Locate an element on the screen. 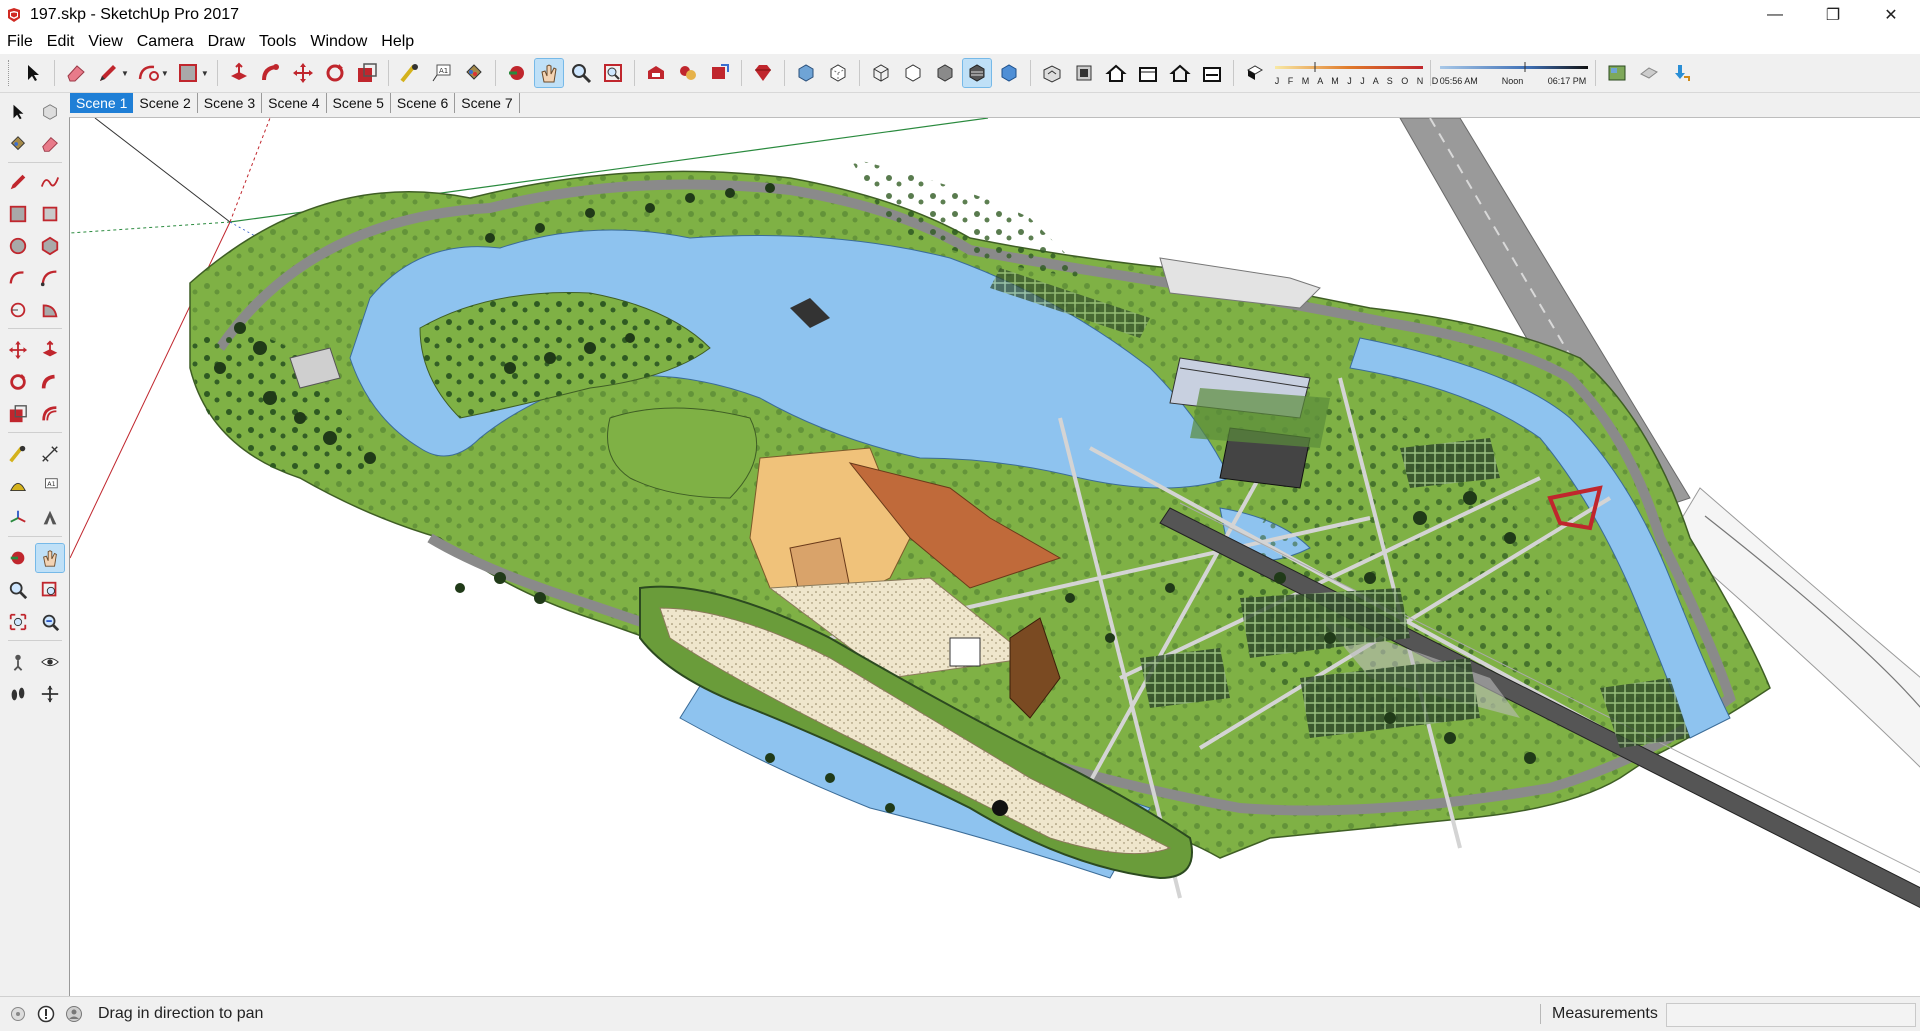 The height and width of the screenshot is (1031, 1920). xray-icon is located at coordinates (806, 73).